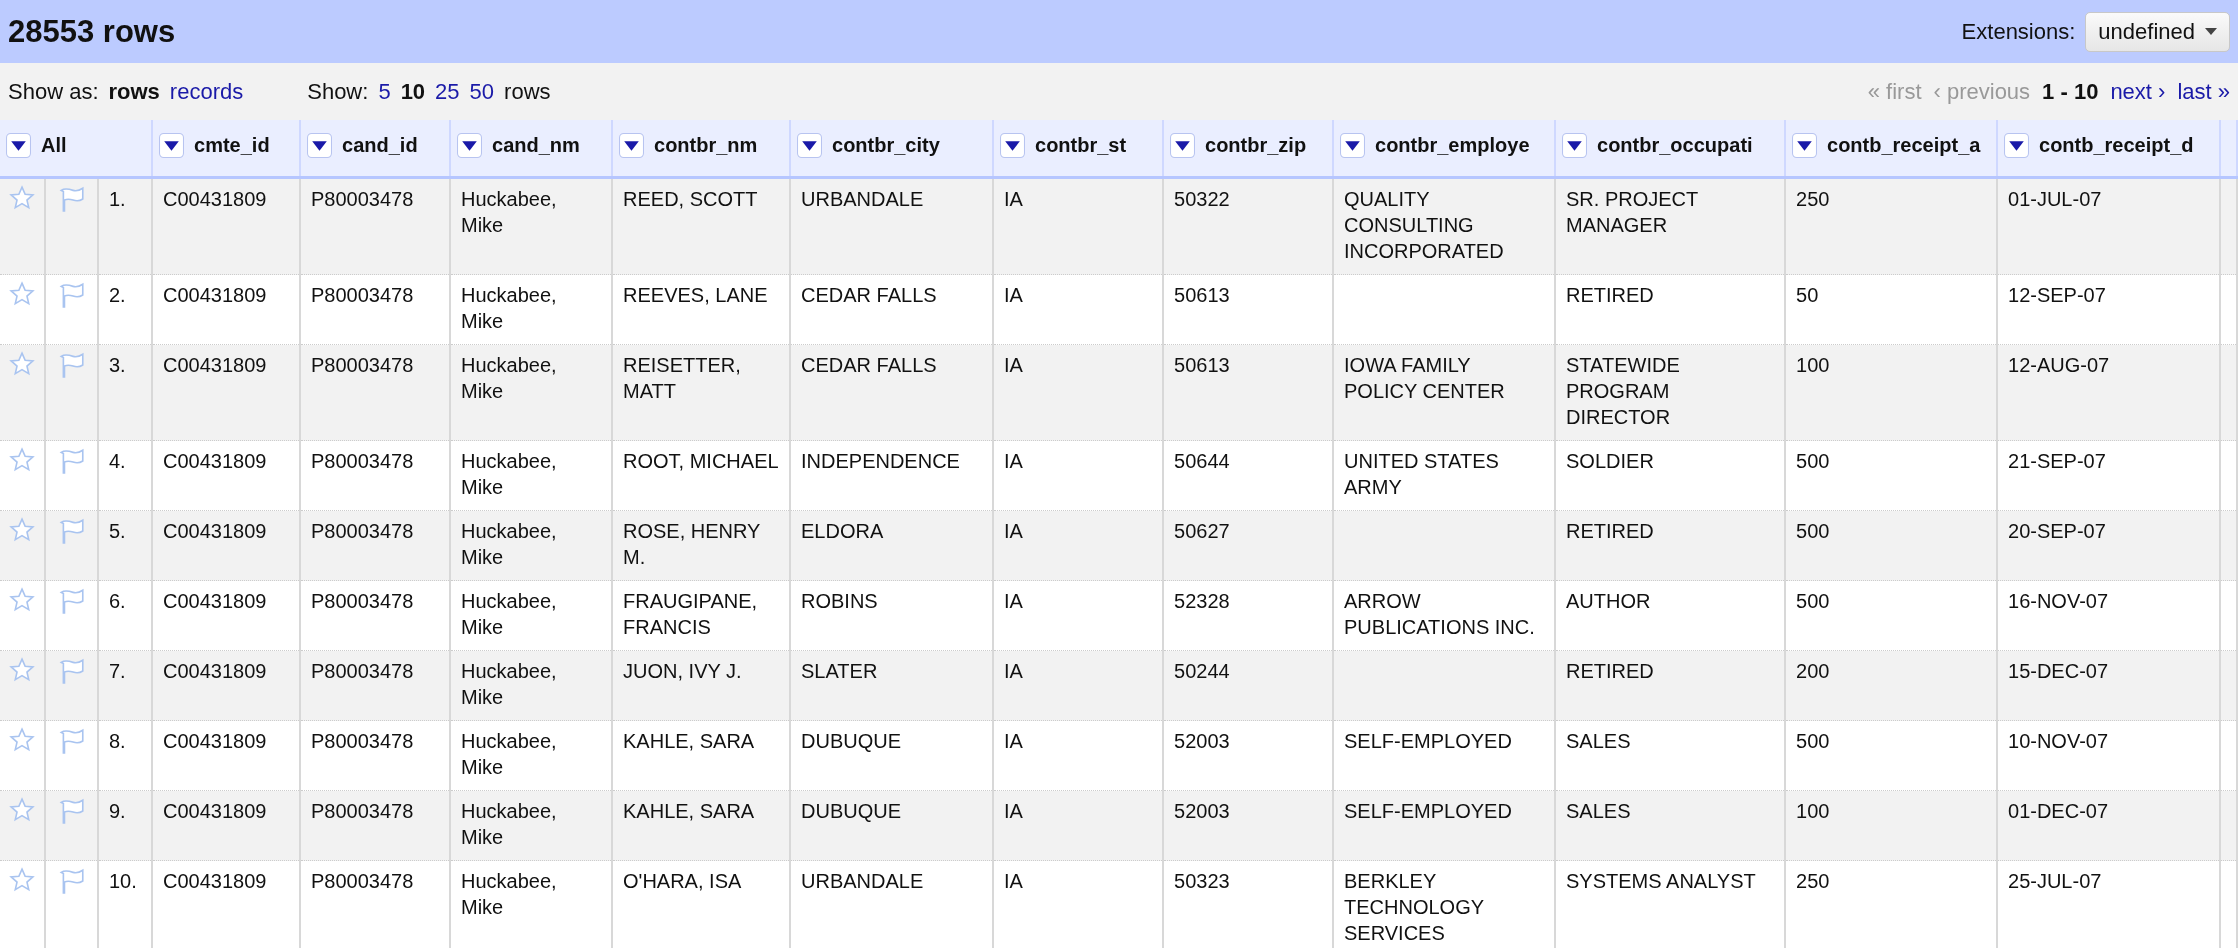 Image resolution: width=2238 pixels, height=948 pixels. I want to click on column-title: contb_receipt_a, so click(1904, 145).